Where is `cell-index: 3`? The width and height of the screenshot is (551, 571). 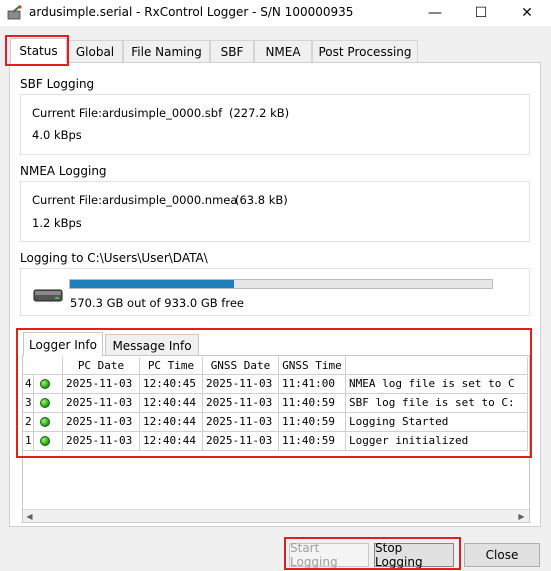
cell-index: 3 is located at coordinates (28, 403).